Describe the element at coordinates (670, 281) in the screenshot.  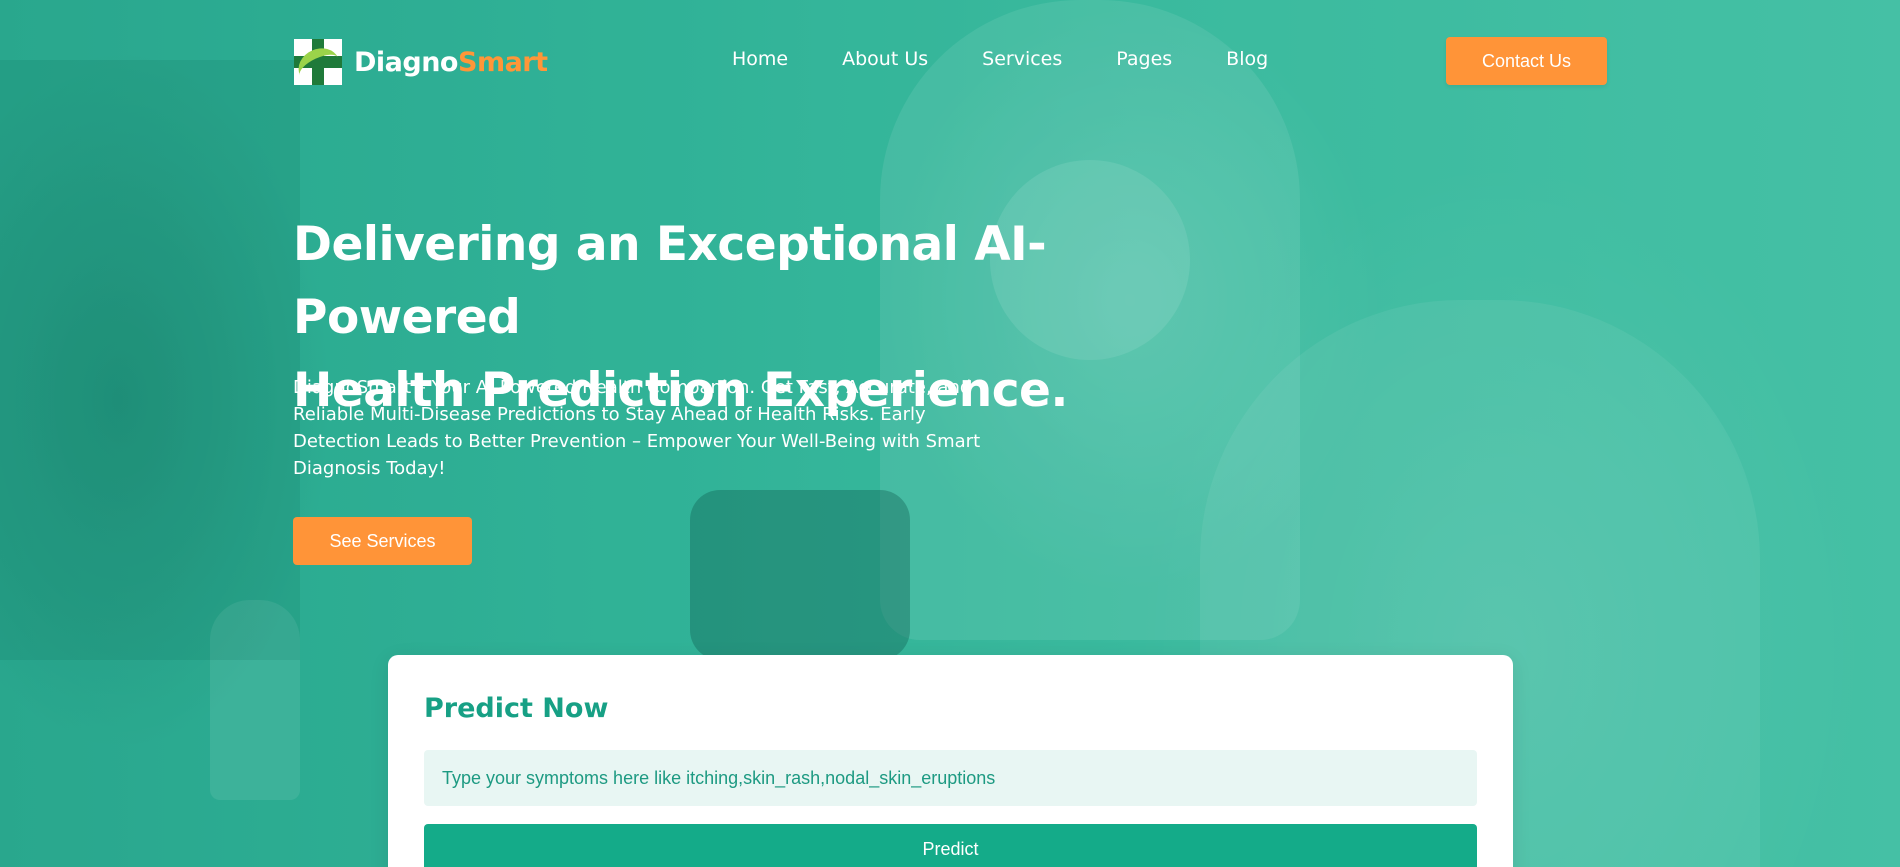
I see `hero-title-line1: Delivering an Exceptional AI-Powered` at that location.